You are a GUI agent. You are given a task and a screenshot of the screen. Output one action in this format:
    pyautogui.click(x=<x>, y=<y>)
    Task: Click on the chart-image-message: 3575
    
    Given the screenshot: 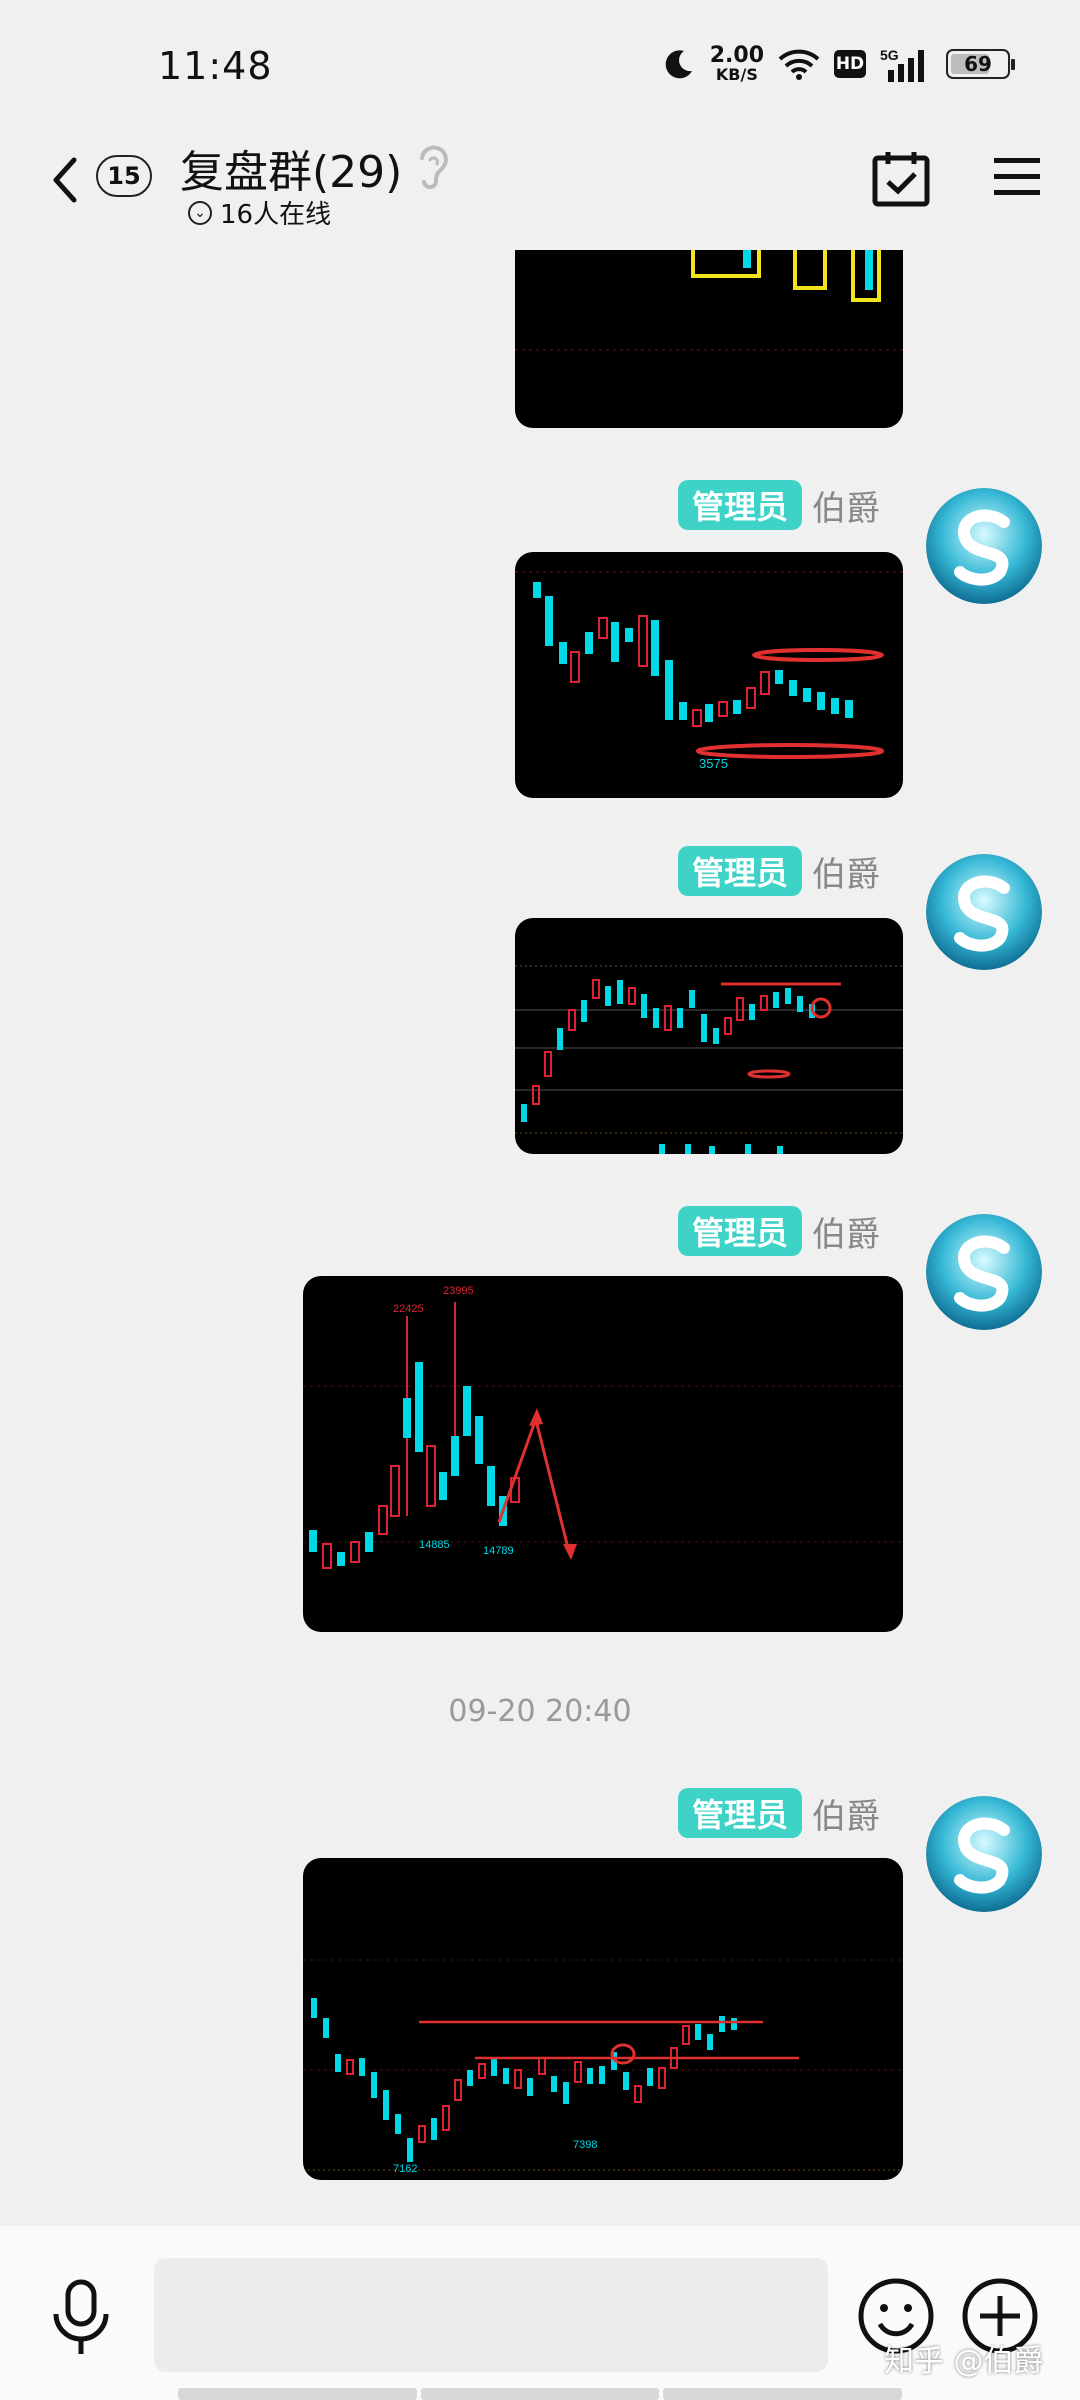 What is the action you would take?
    pyautogui.click(x=709, y=675)
    